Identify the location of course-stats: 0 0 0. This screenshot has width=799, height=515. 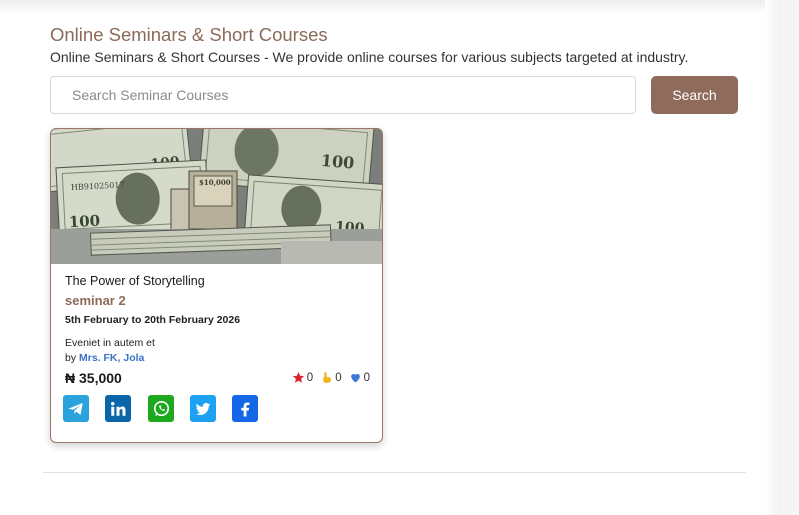
(329, 377).